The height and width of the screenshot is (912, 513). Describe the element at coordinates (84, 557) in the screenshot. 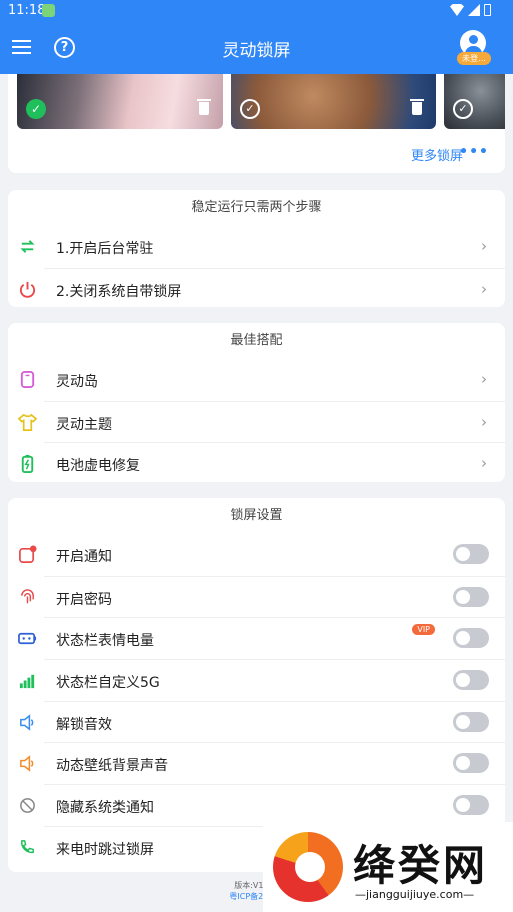

I see `row-label: 开启通知` at that location.